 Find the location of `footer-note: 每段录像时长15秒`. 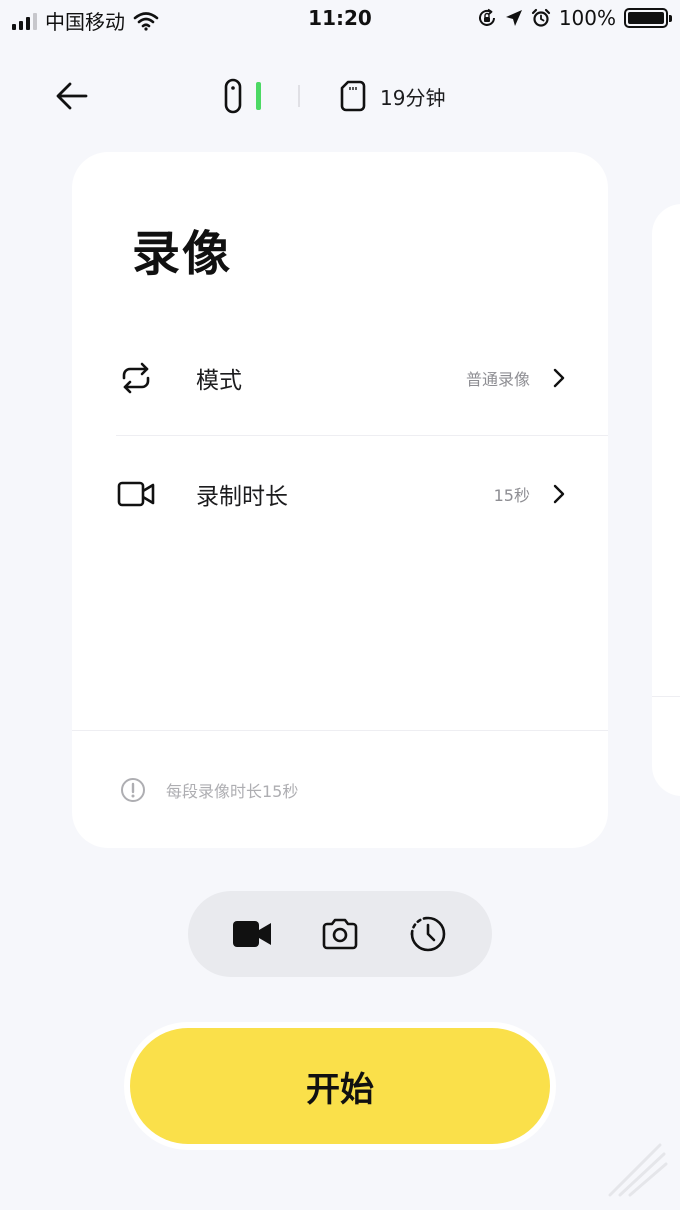

footer-note: 每段录像时长15秒 is located at coordinates (209, 790).